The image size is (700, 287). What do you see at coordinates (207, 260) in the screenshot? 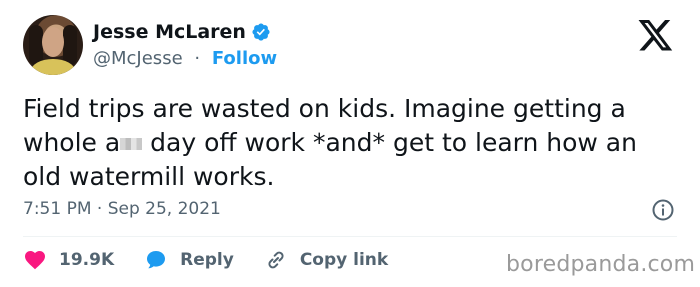
I see `reply-label: Reply` at bounding box center [207, 260].